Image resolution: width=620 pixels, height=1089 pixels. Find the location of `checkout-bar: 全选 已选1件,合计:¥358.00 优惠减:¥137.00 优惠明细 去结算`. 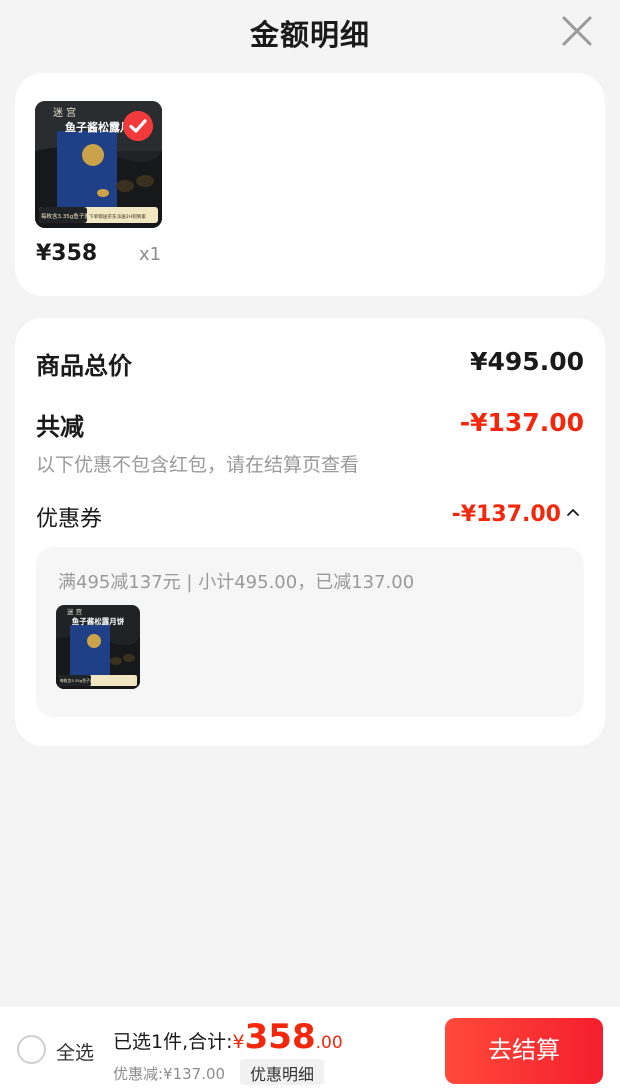

checkout-bar: 全选 已选1件,合计:¥358.00 优惠减:¥137.00 优惠明细 去结算 is located at coordinates (310, 1048).